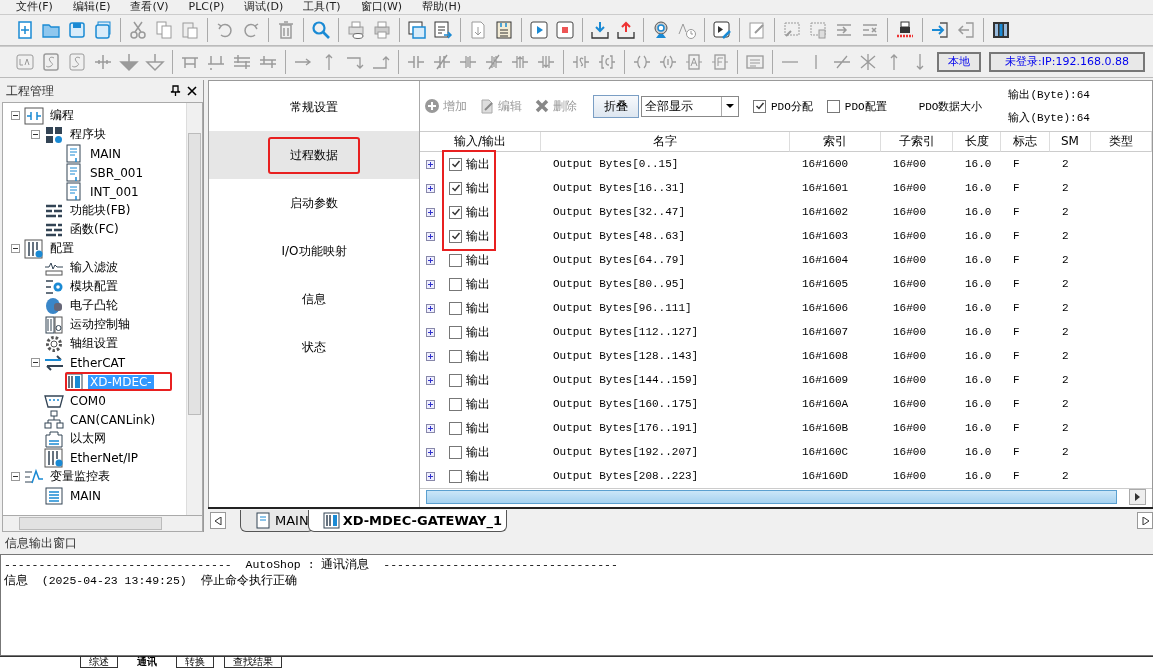 This screenshot has height=671, width=1153. I want to click on new-file-icon, so click(25, 30).